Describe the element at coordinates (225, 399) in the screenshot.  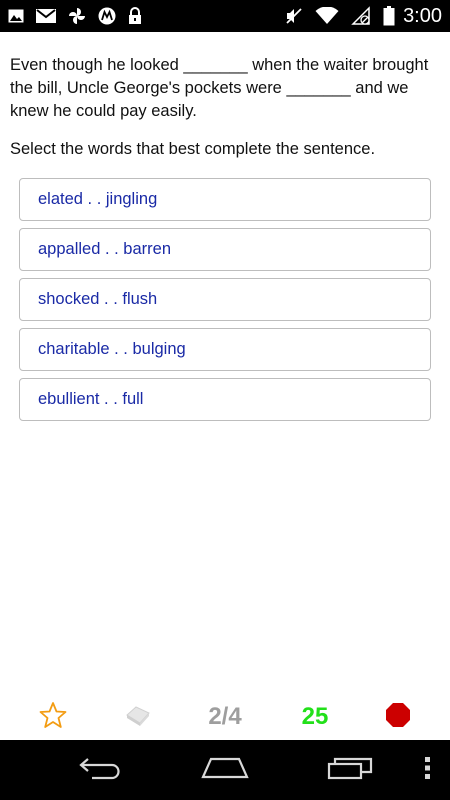
I see `answer-option: ebullient . . full` at that location.